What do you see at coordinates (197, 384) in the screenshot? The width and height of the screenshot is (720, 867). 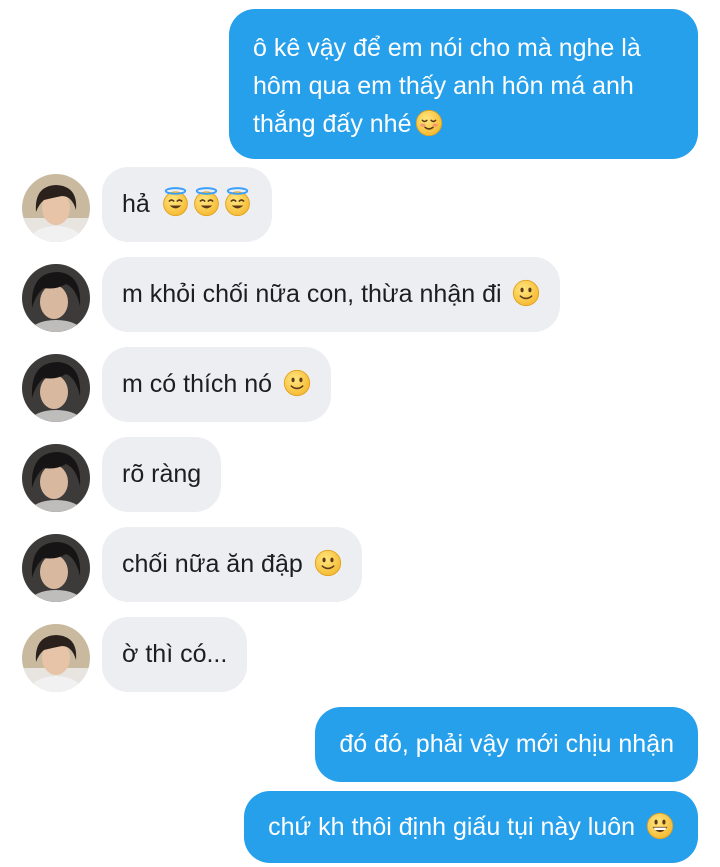 I see `message-text: m có thích nó` at bounding box center [197, 384].